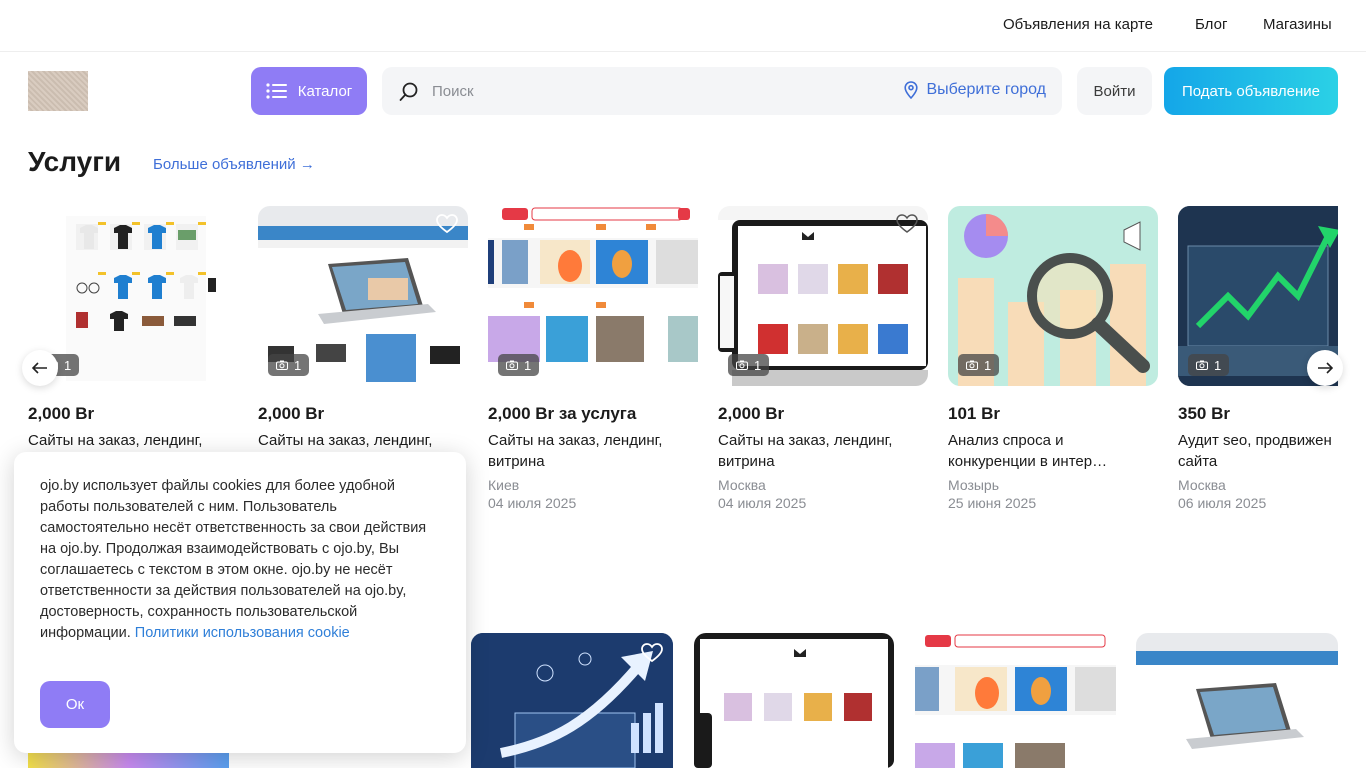 The width and height of the screenshot is (1366, 768). I want to click on login-button: Войти, so click(1114, 91).